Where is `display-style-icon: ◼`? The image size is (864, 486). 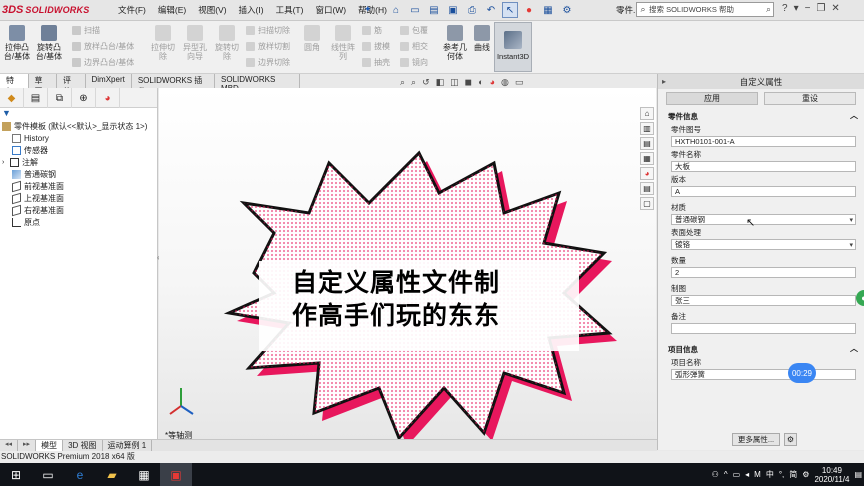 display-style-icon: ◼ is located at coordinates (468, 82).